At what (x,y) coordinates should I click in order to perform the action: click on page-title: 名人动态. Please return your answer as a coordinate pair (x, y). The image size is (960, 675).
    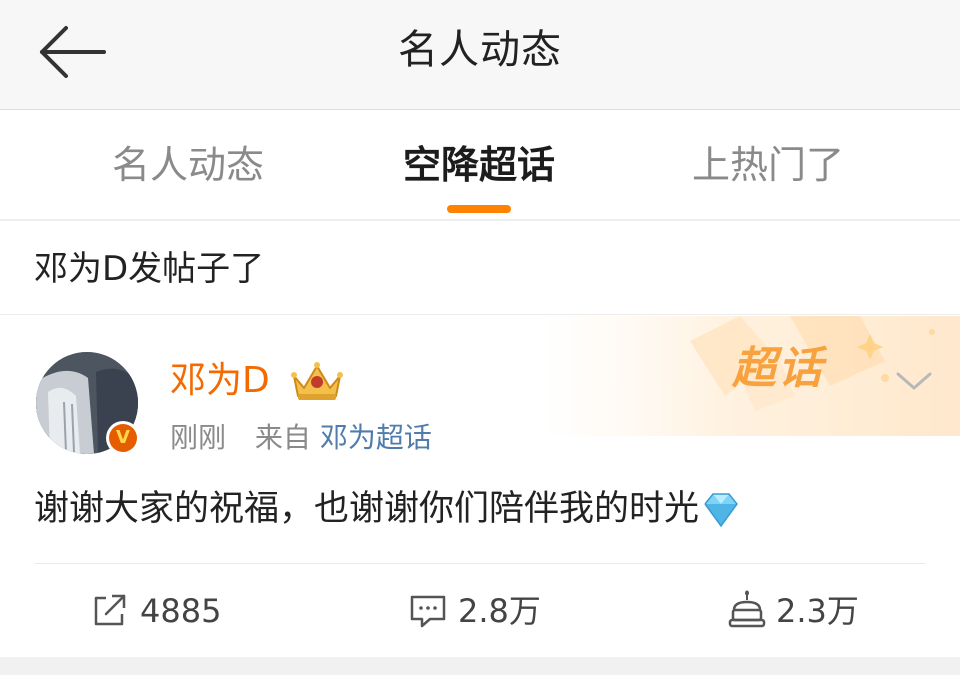
    Looking at the image, I should click on (480, 50).